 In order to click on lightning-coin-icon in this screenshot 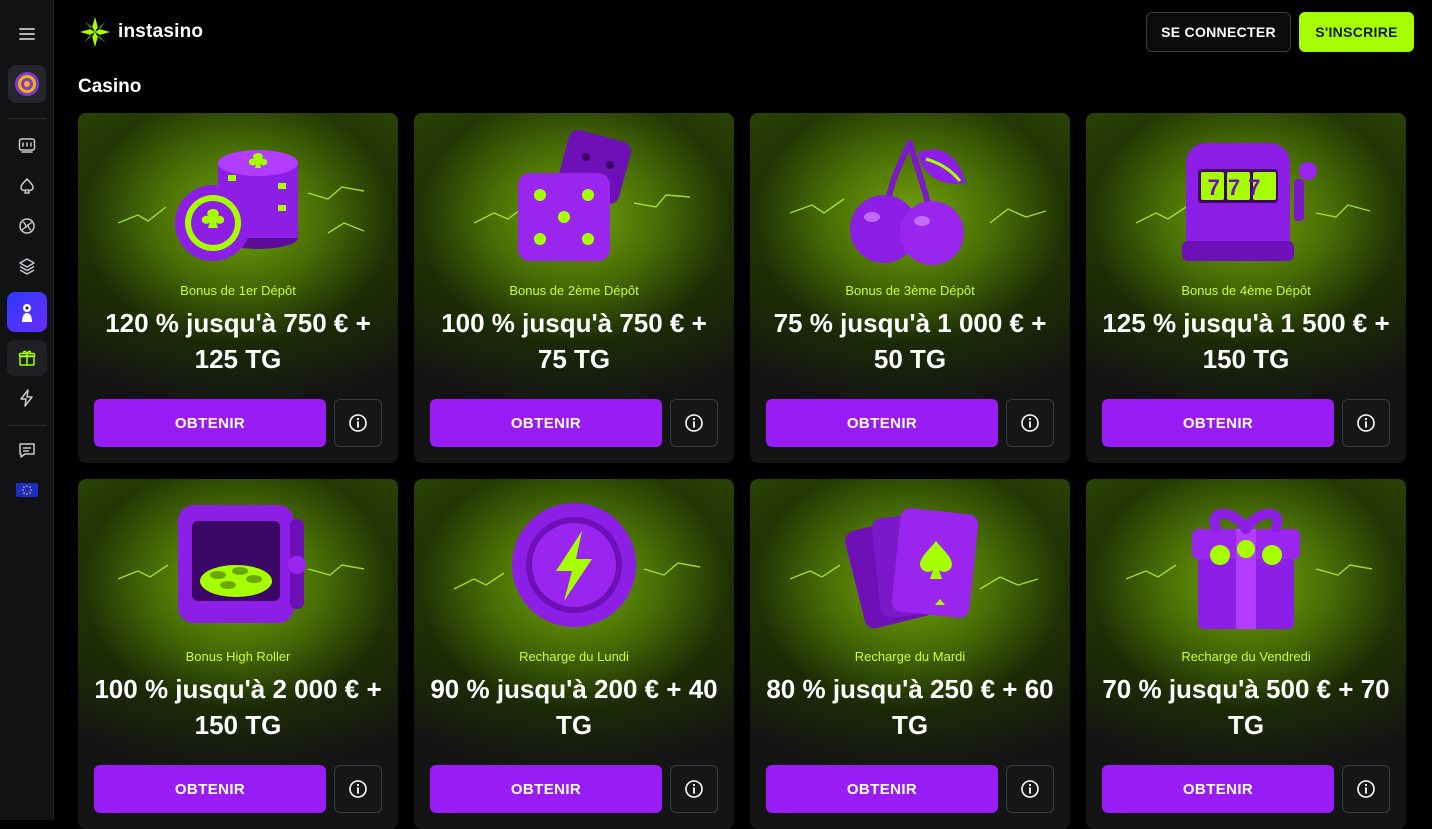, I will do `click(577, 565)`.